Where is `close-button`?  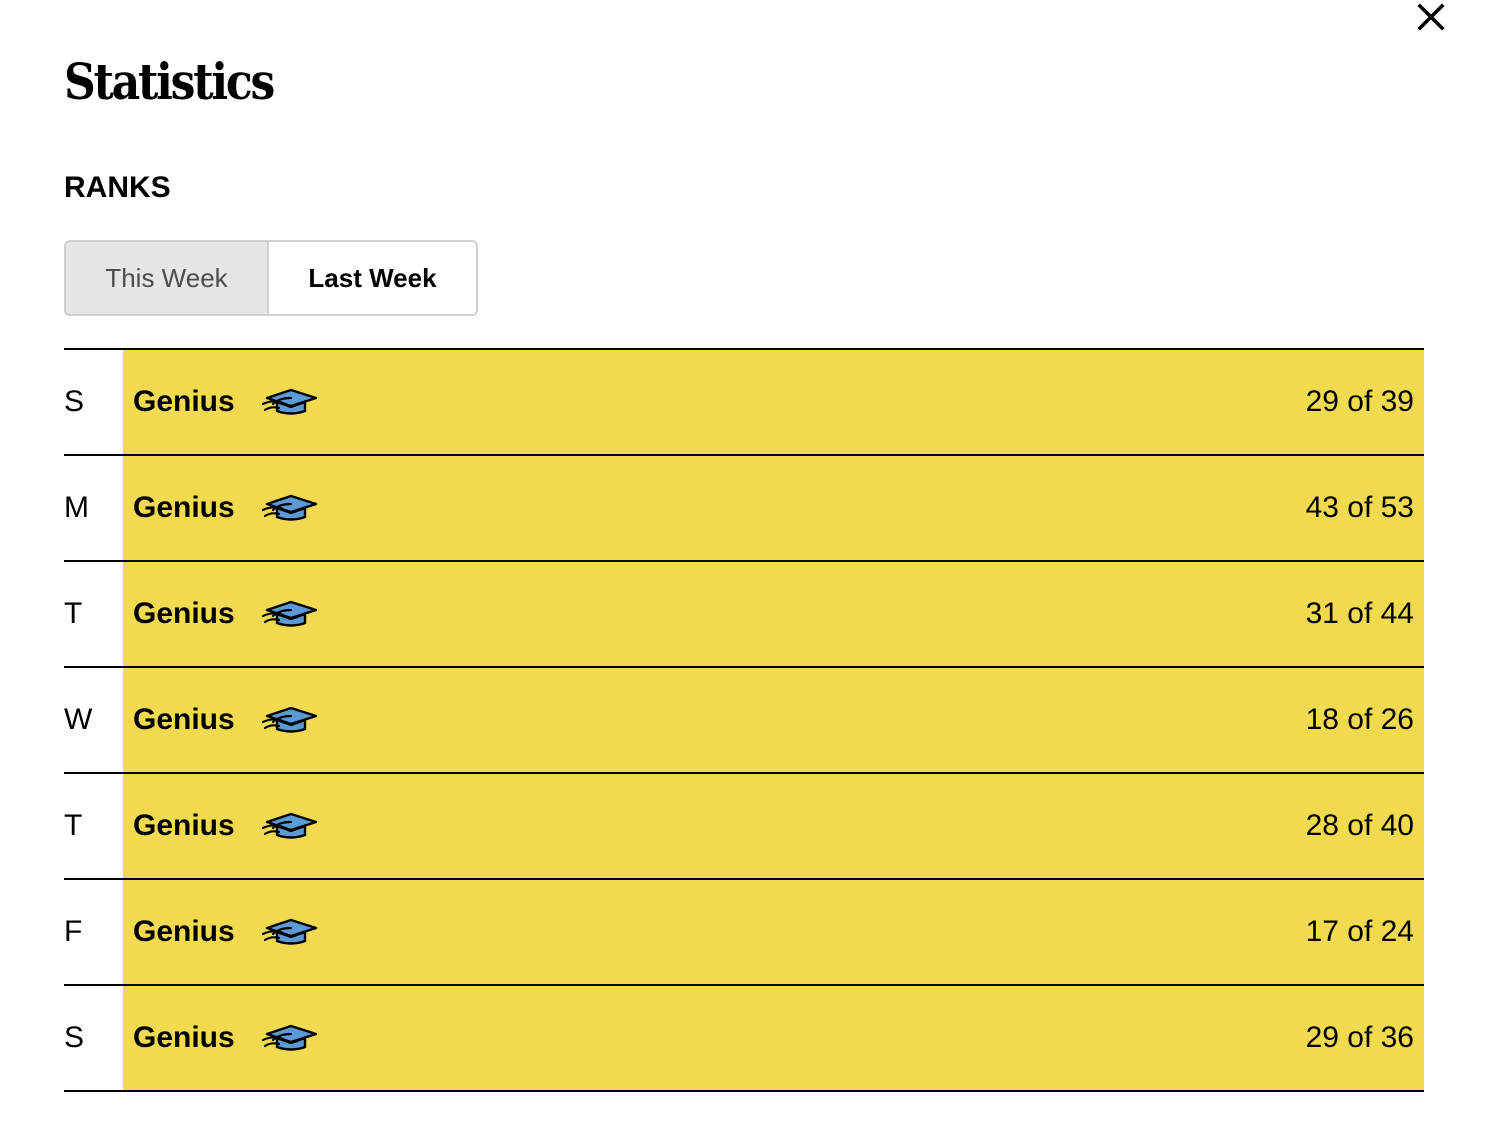 close-button is located at coordinates (1431, 17).